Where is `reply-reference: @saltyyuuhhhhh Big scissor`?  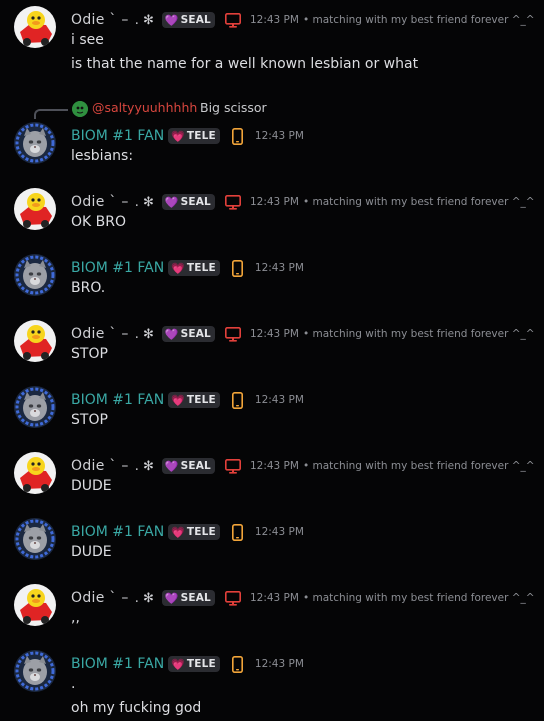 reply-reference: @saltyyuuhhhhh Big scissor is located at coordinates (272, 109).